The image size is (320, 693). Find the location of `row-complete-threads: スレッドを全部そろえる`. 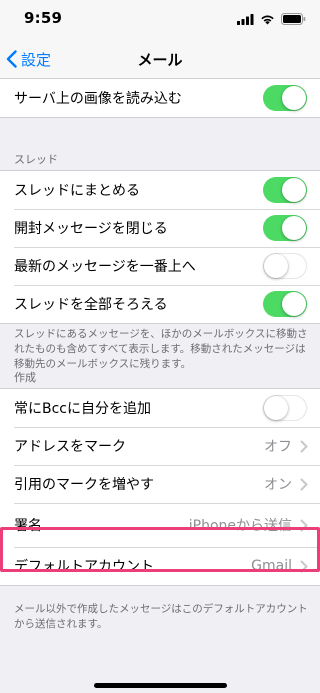

row-complete-threads: スレッドを全部そろえる is located at coordinates (160, 304).